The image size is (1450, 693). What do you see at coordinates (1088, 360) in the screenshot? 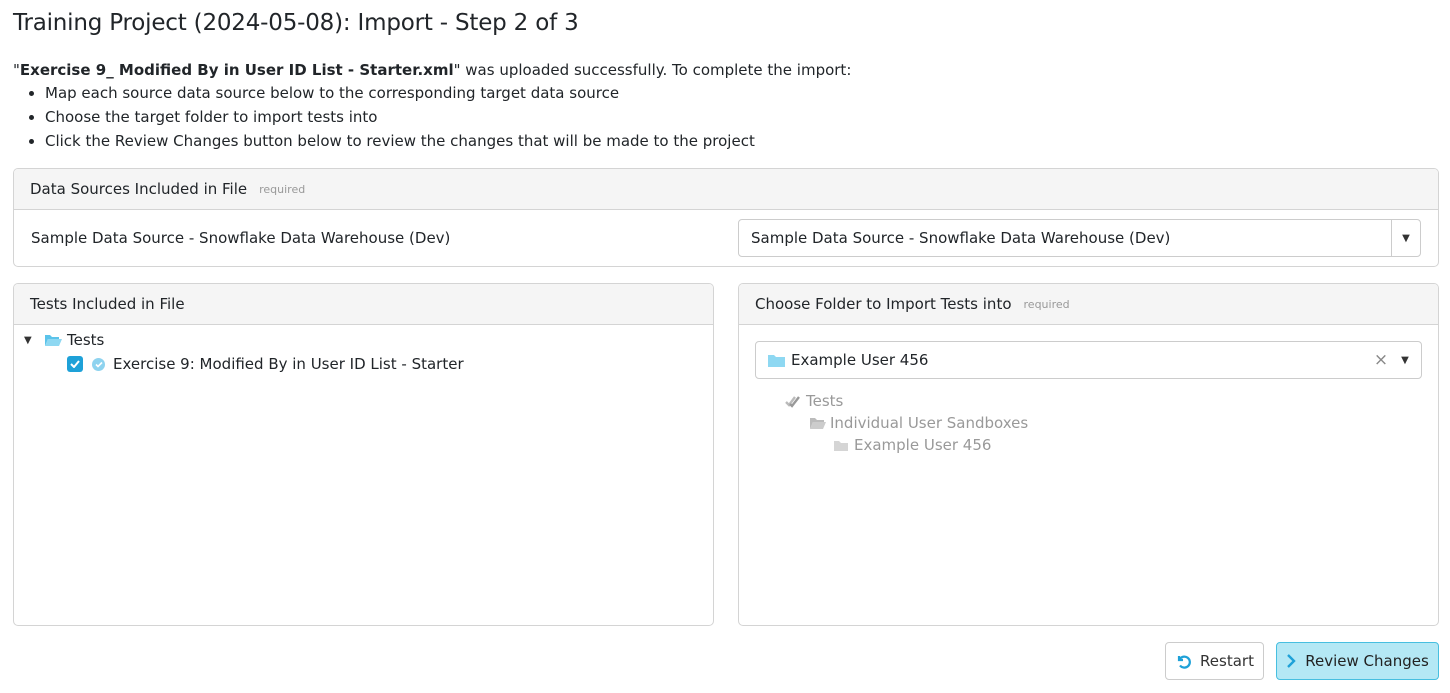
I see `folder-select: Example User 456 × ▼` at bounding box center [1088, 360].